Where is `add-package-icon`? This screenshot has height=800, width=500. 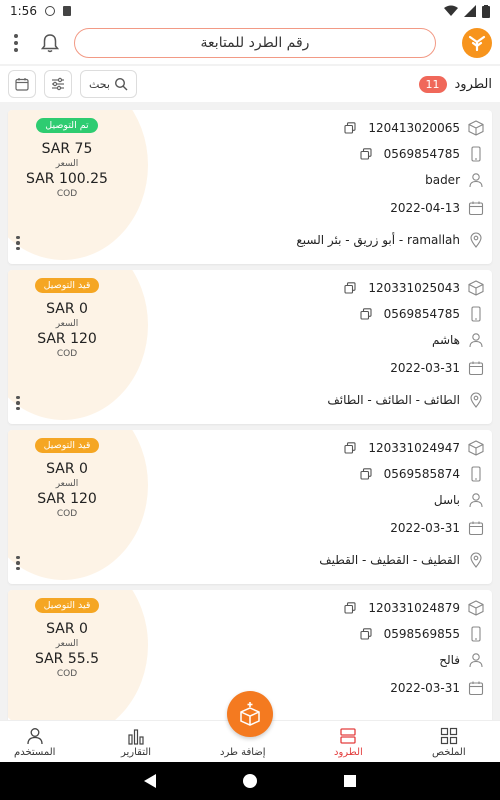
add-package-icon is located at coordinates (250, 714).